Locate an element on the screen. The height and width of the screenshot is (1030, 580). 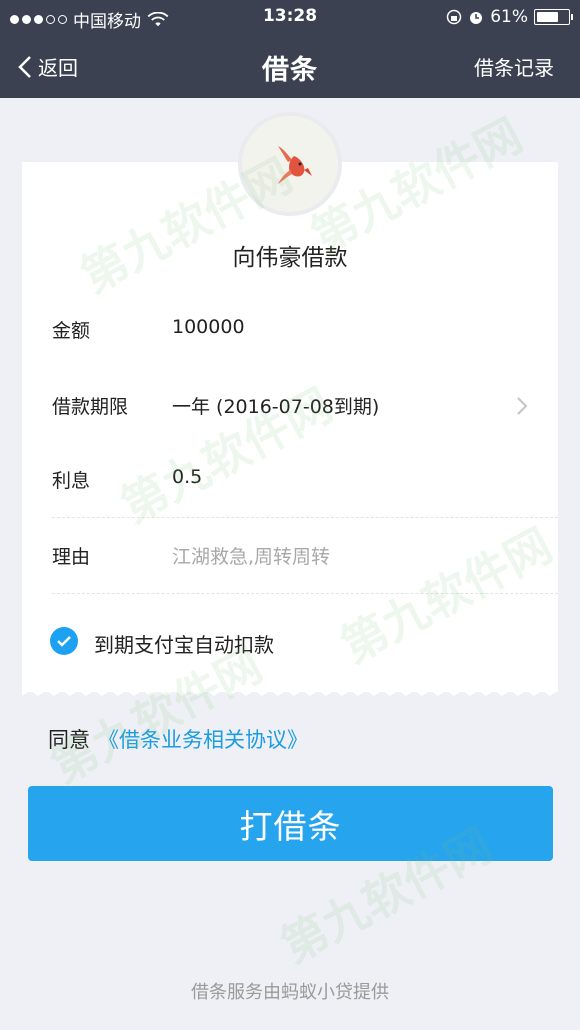
reason-label: 理由 is located at coordinates (71, 557).